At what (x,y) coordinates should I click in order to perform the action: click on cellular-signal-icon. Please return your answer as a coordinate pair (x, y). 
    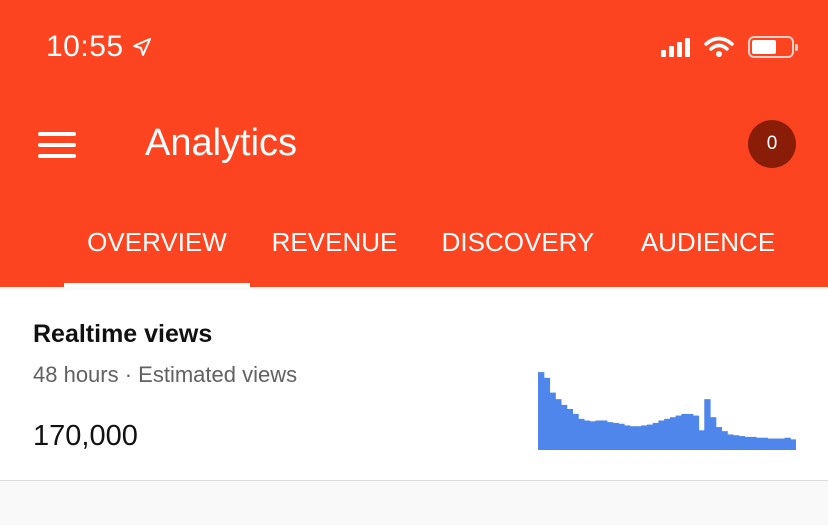
    Looking at the image, I should click on (675, 47).